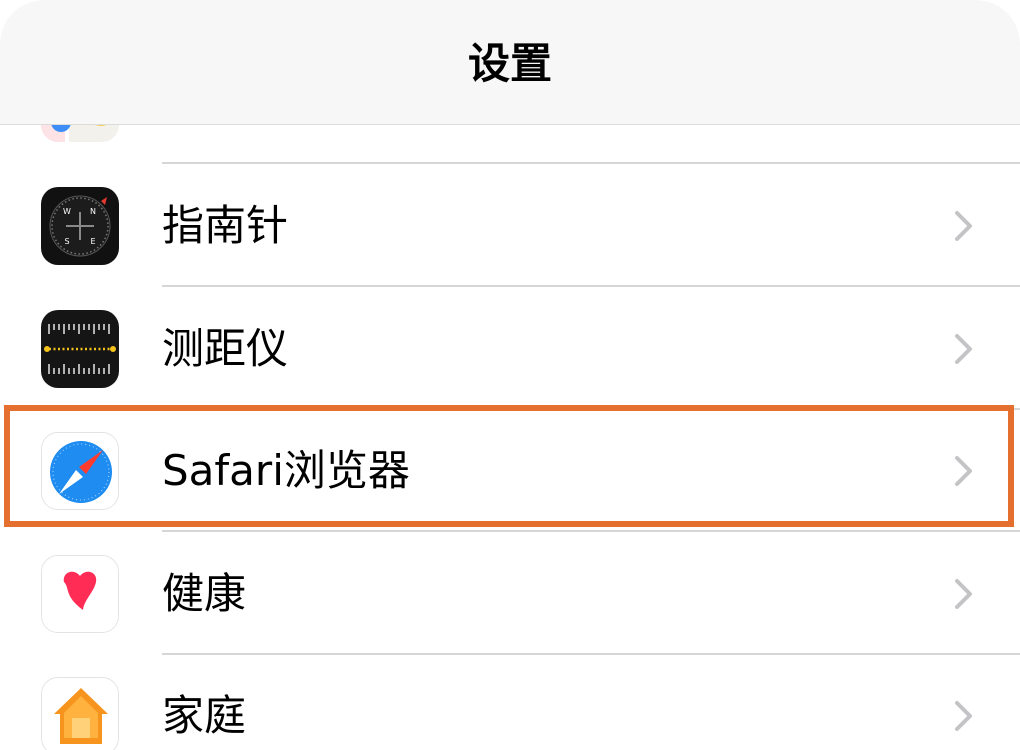 The width and height of the screenshot is (1020, 750). Describe the element at coordinates (92, 241) in the screenshot. I see `svg-text: E` at that location.